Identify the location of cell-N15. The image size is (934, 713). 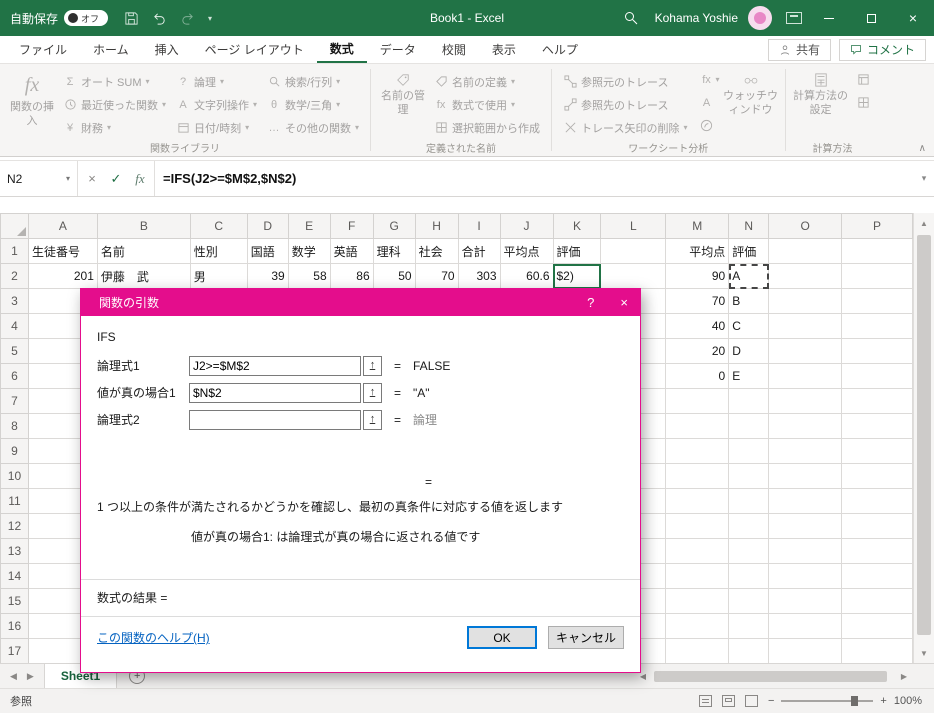
(749, 601).